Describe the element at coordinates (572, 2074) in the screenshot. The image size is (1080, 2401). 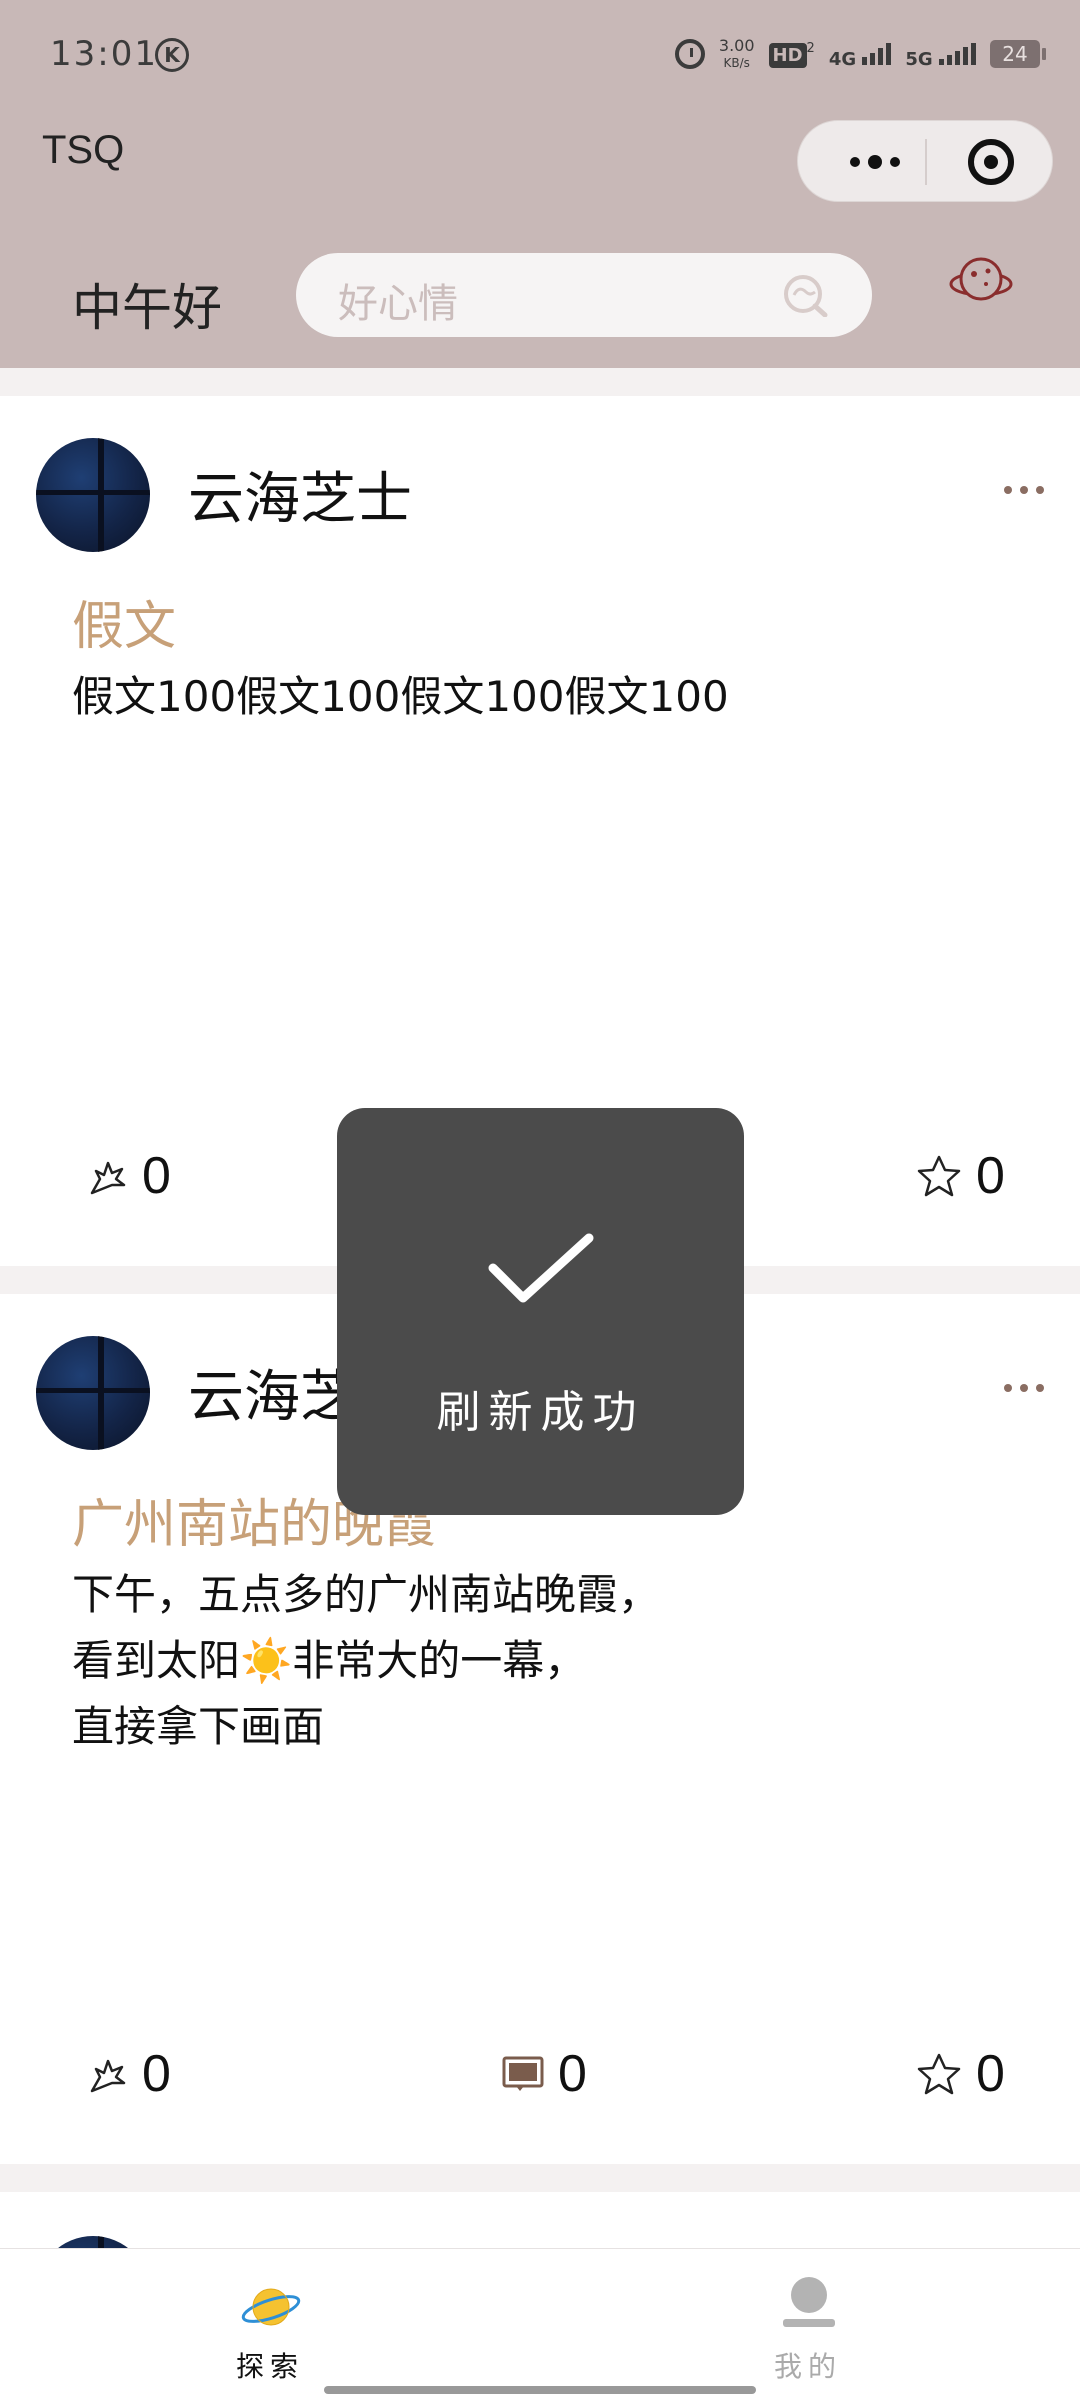
I see `comment-count: 0` at that location.